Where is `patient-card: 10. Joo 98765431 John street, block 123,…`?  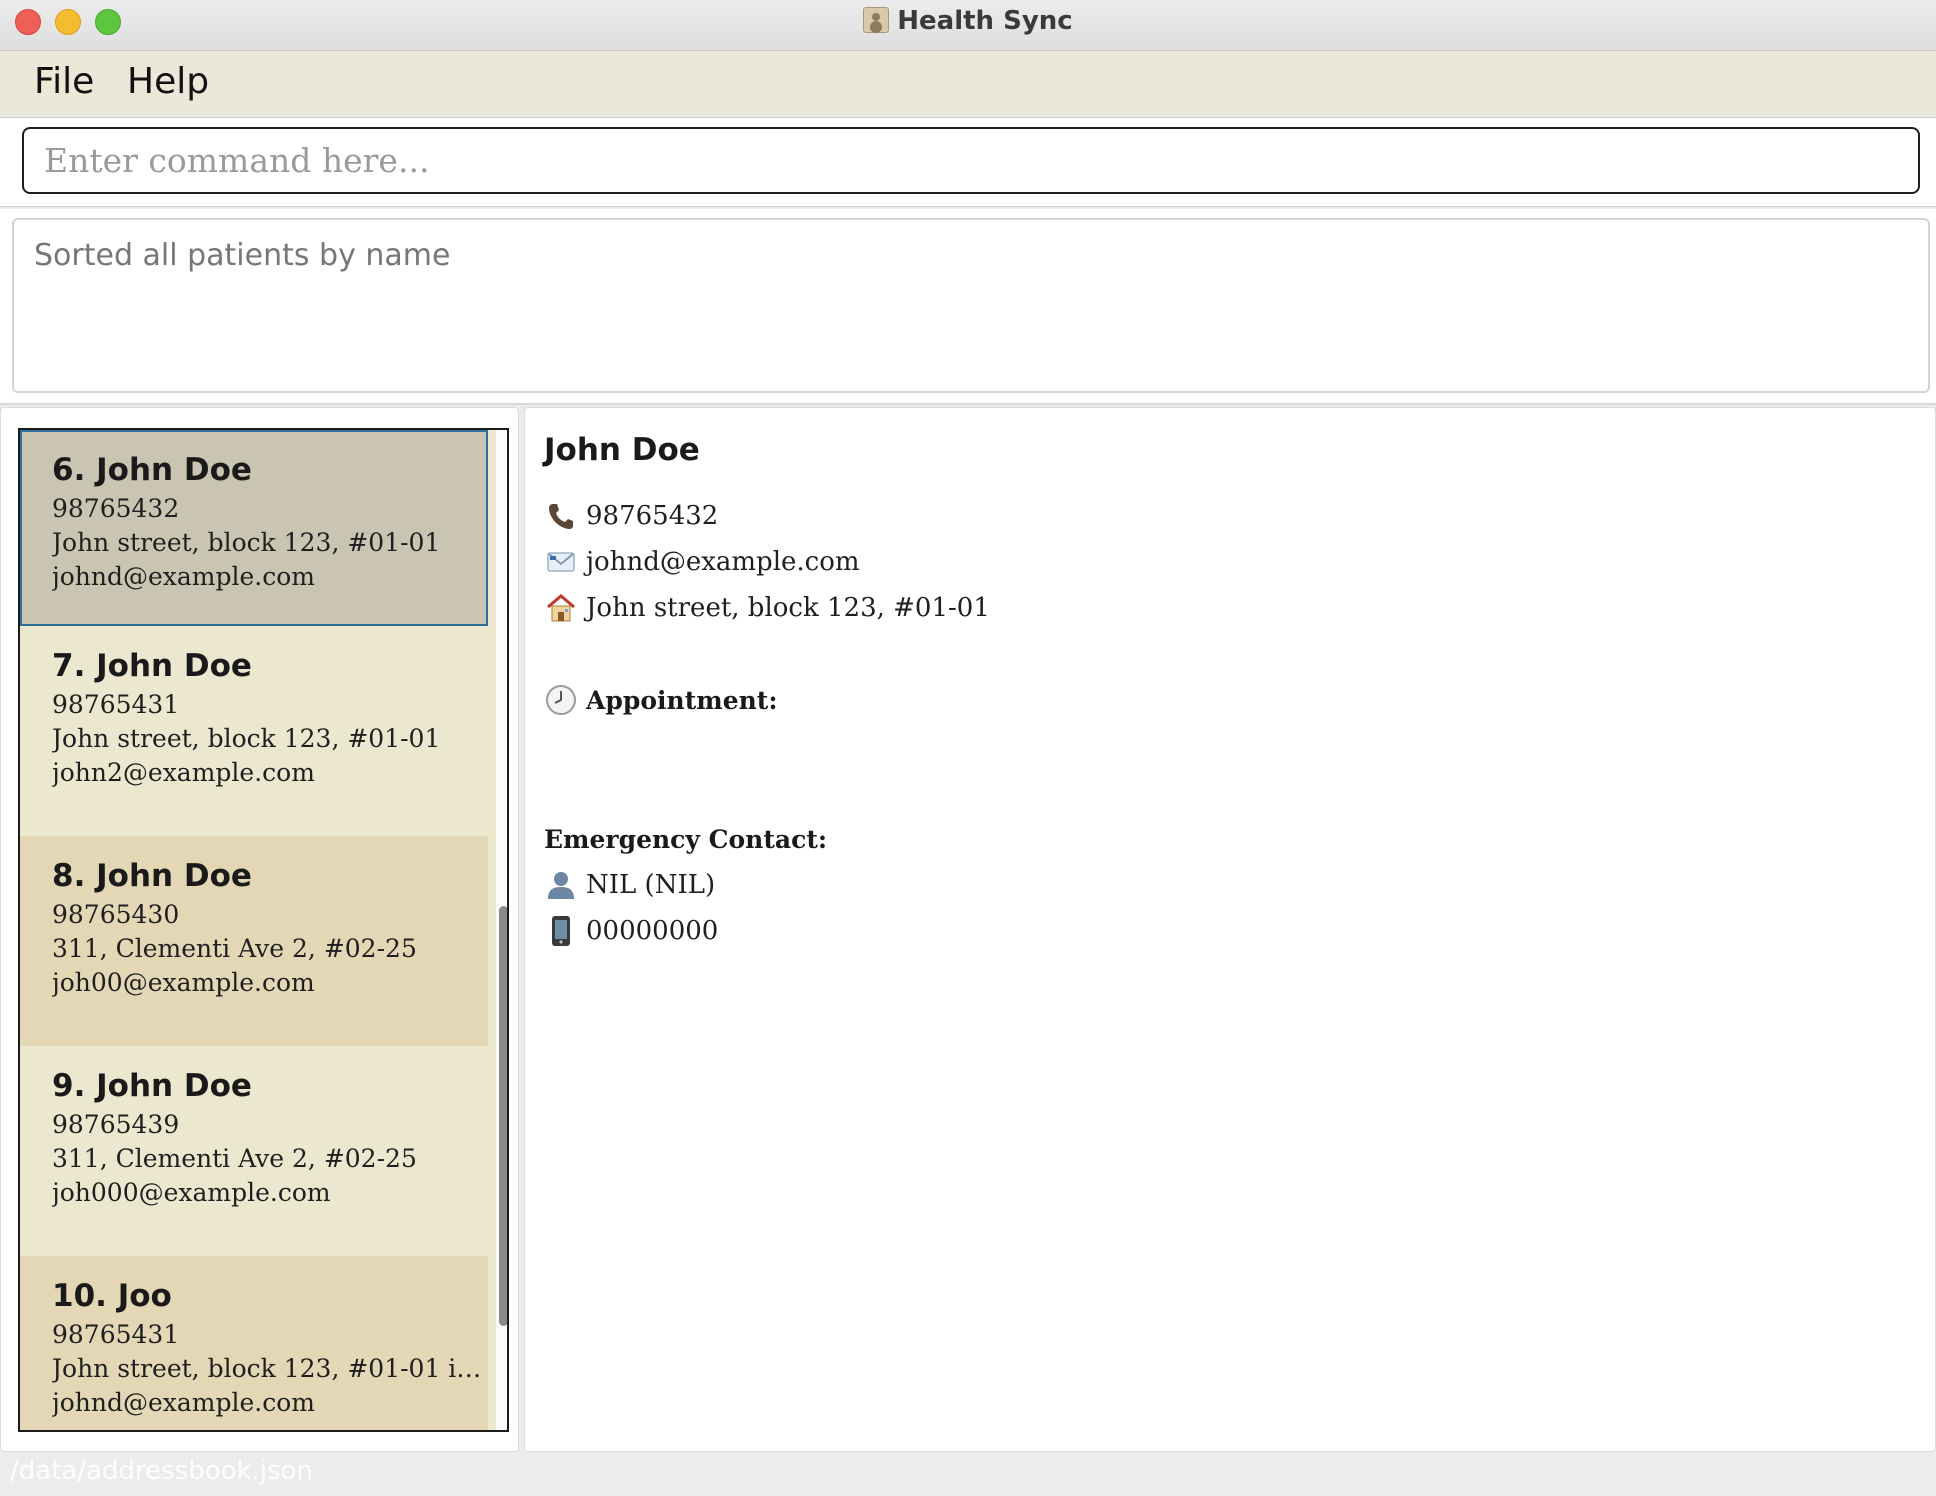
patient-card: 10. Joo 98765431 John street, block 123,… is located at coordinates (254, 1343).